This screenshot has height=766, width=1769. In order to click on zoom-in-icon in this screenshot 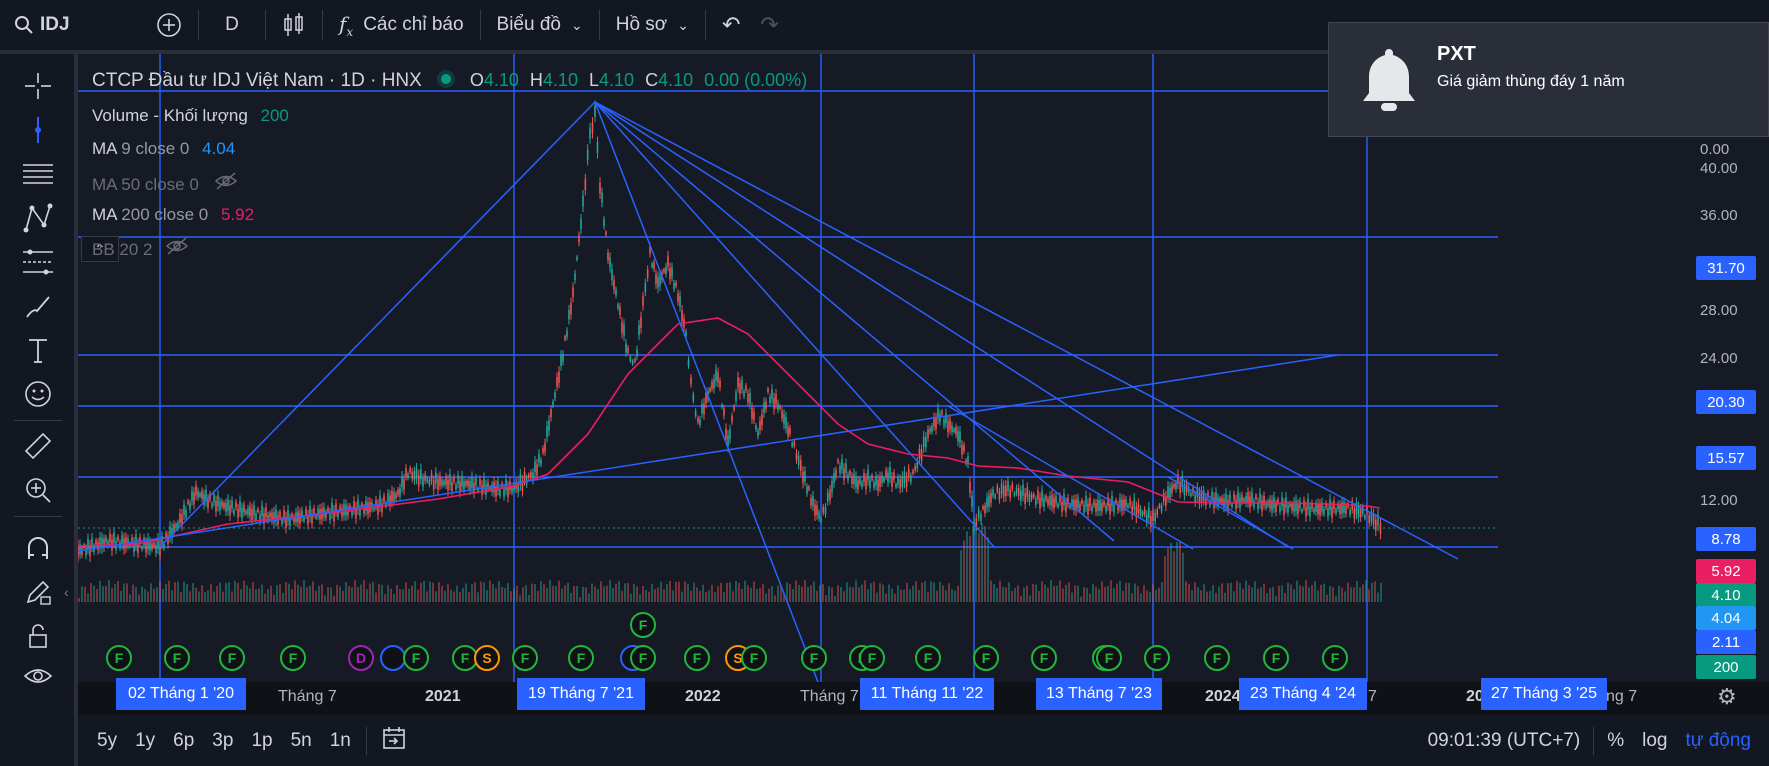, I will do `click(38, 490)`.